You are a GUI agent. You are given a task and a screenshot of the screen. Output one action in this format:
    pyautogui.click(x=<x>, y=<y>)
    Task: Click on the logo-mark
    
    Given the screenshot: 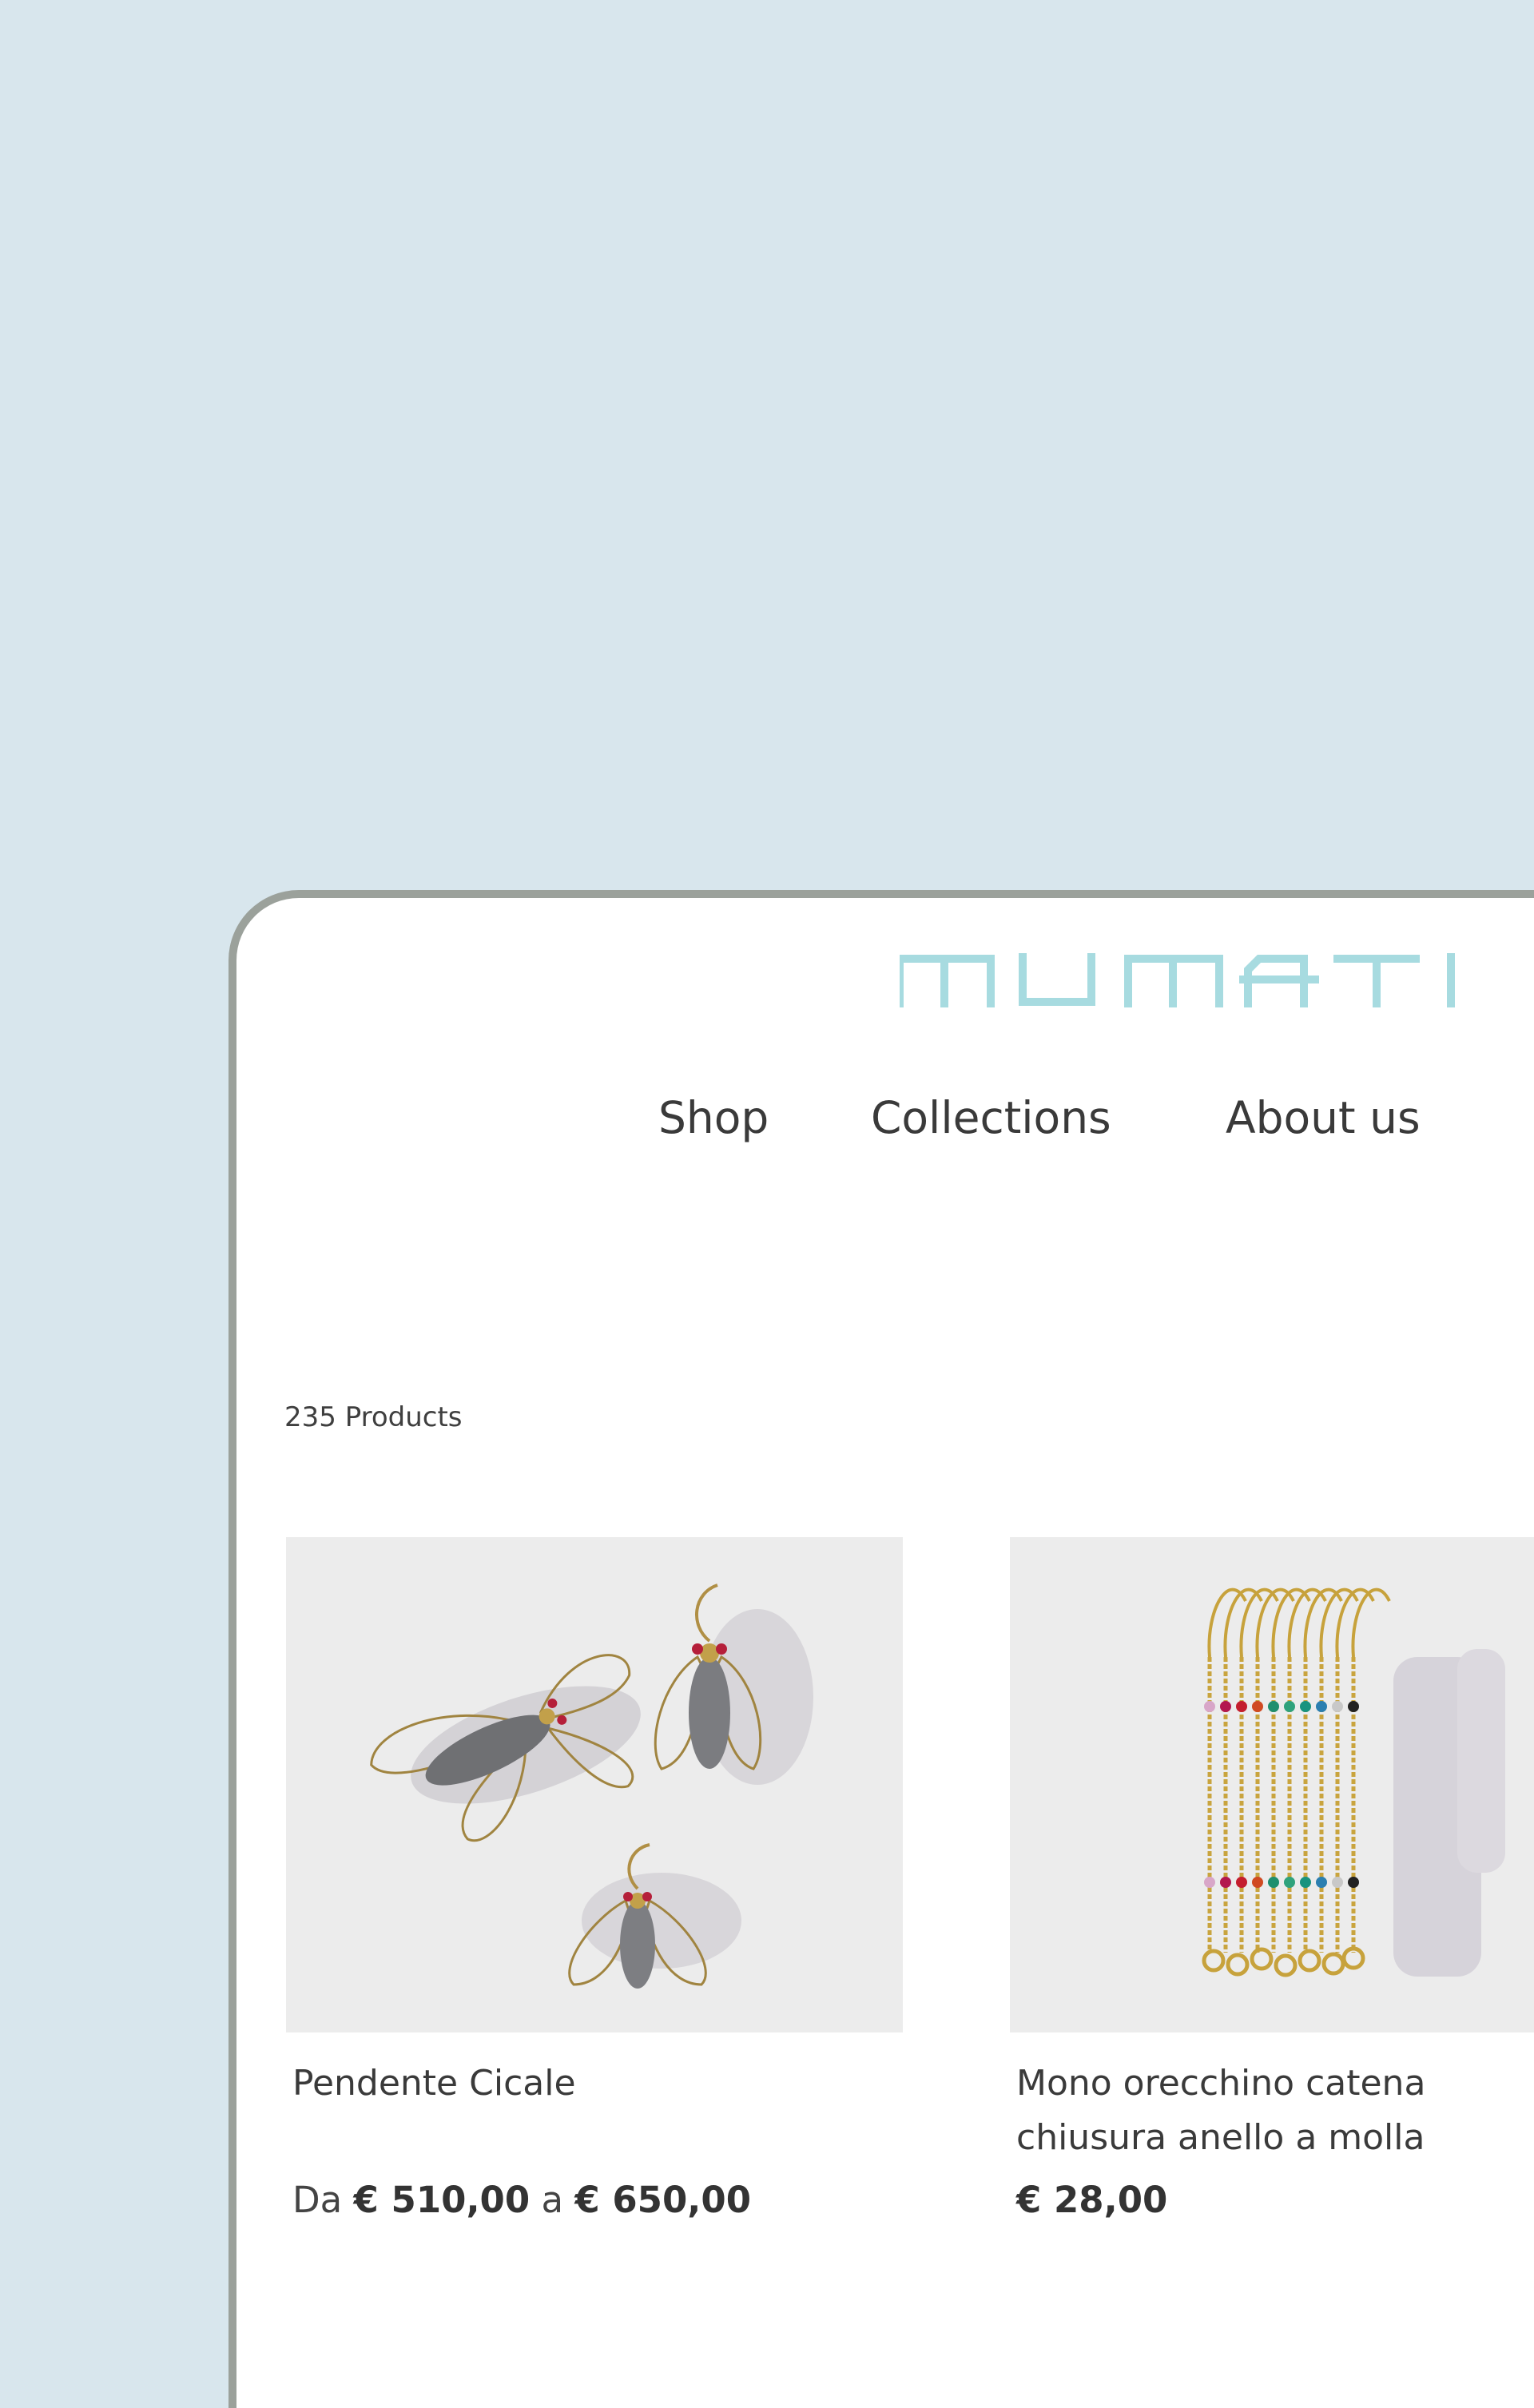 What is the action you would take?
    pyautogui.click(x=1175, y=980)
    